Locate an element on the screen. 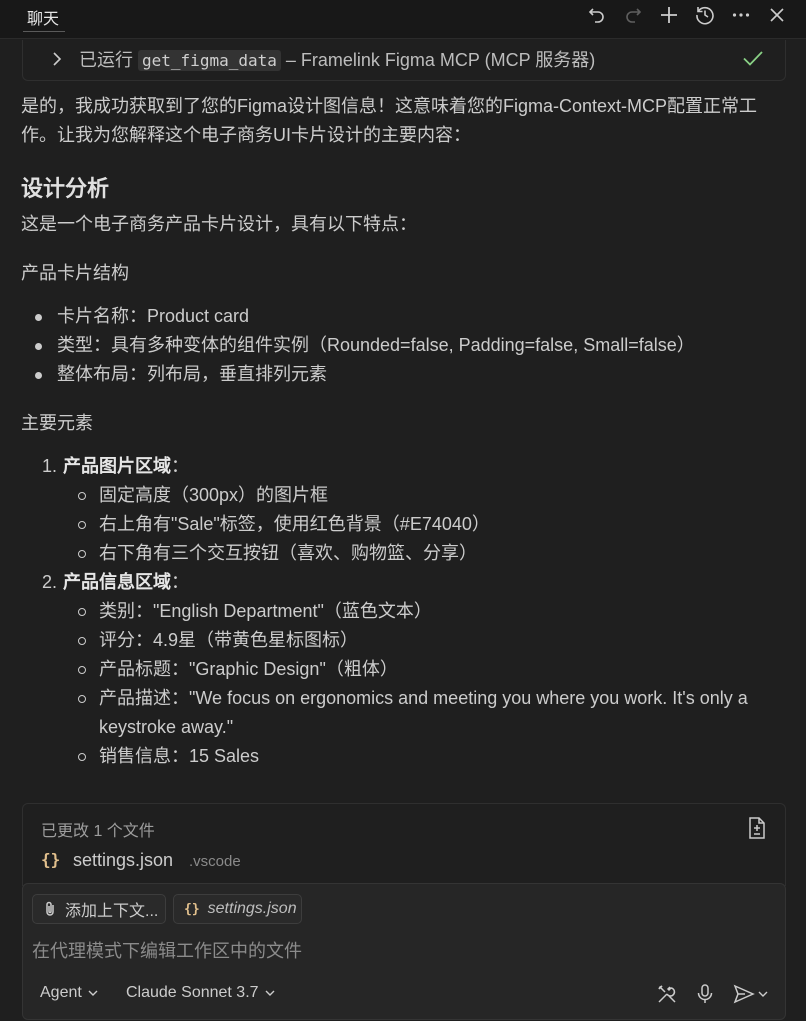 Image resolution: width=806 pixels, height=1021 pixels. mode-label: Agent is located at coordinates (61, 992).